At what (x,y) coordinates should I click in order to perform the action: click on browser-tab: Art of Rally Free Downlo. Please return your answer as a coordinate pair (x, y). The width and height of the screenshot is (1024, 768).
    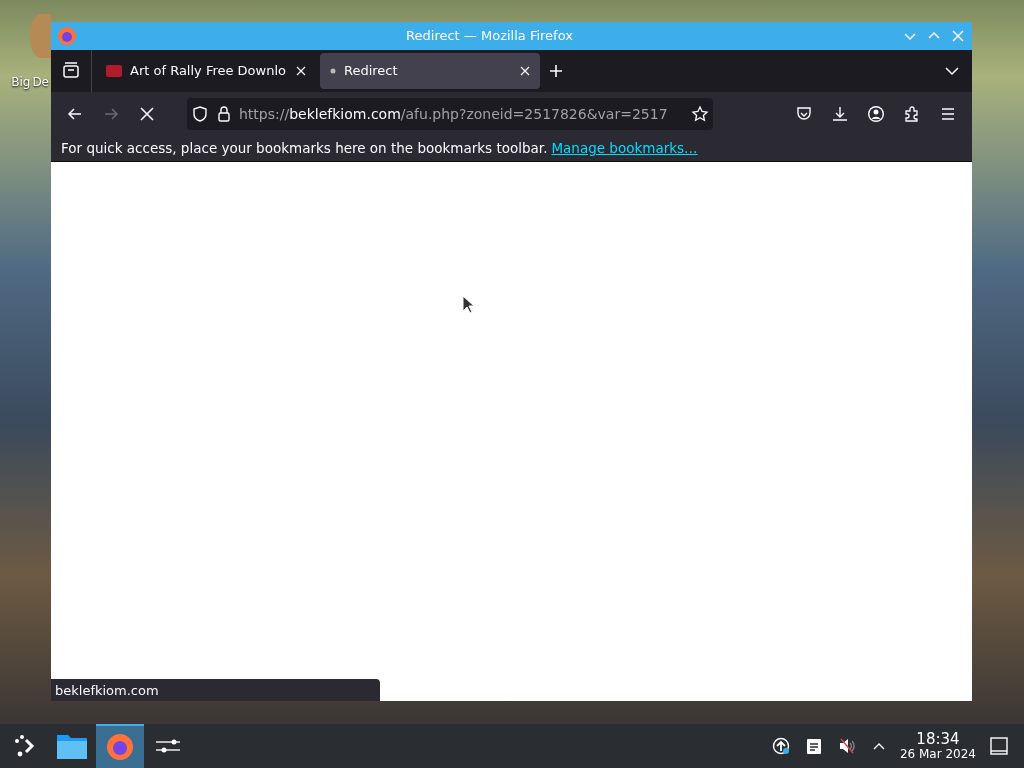
    Looking at the image, I should click on (206, 71).